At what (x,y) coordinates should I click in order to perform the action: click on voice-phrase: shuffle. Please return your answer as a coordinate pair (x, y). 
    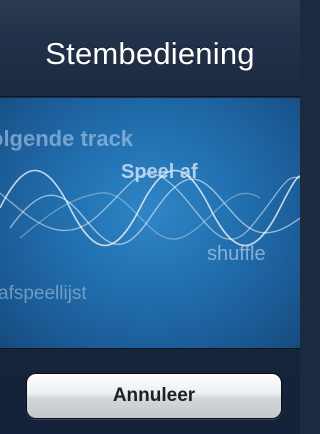
    Looking at the image, I should click on (236, 254).